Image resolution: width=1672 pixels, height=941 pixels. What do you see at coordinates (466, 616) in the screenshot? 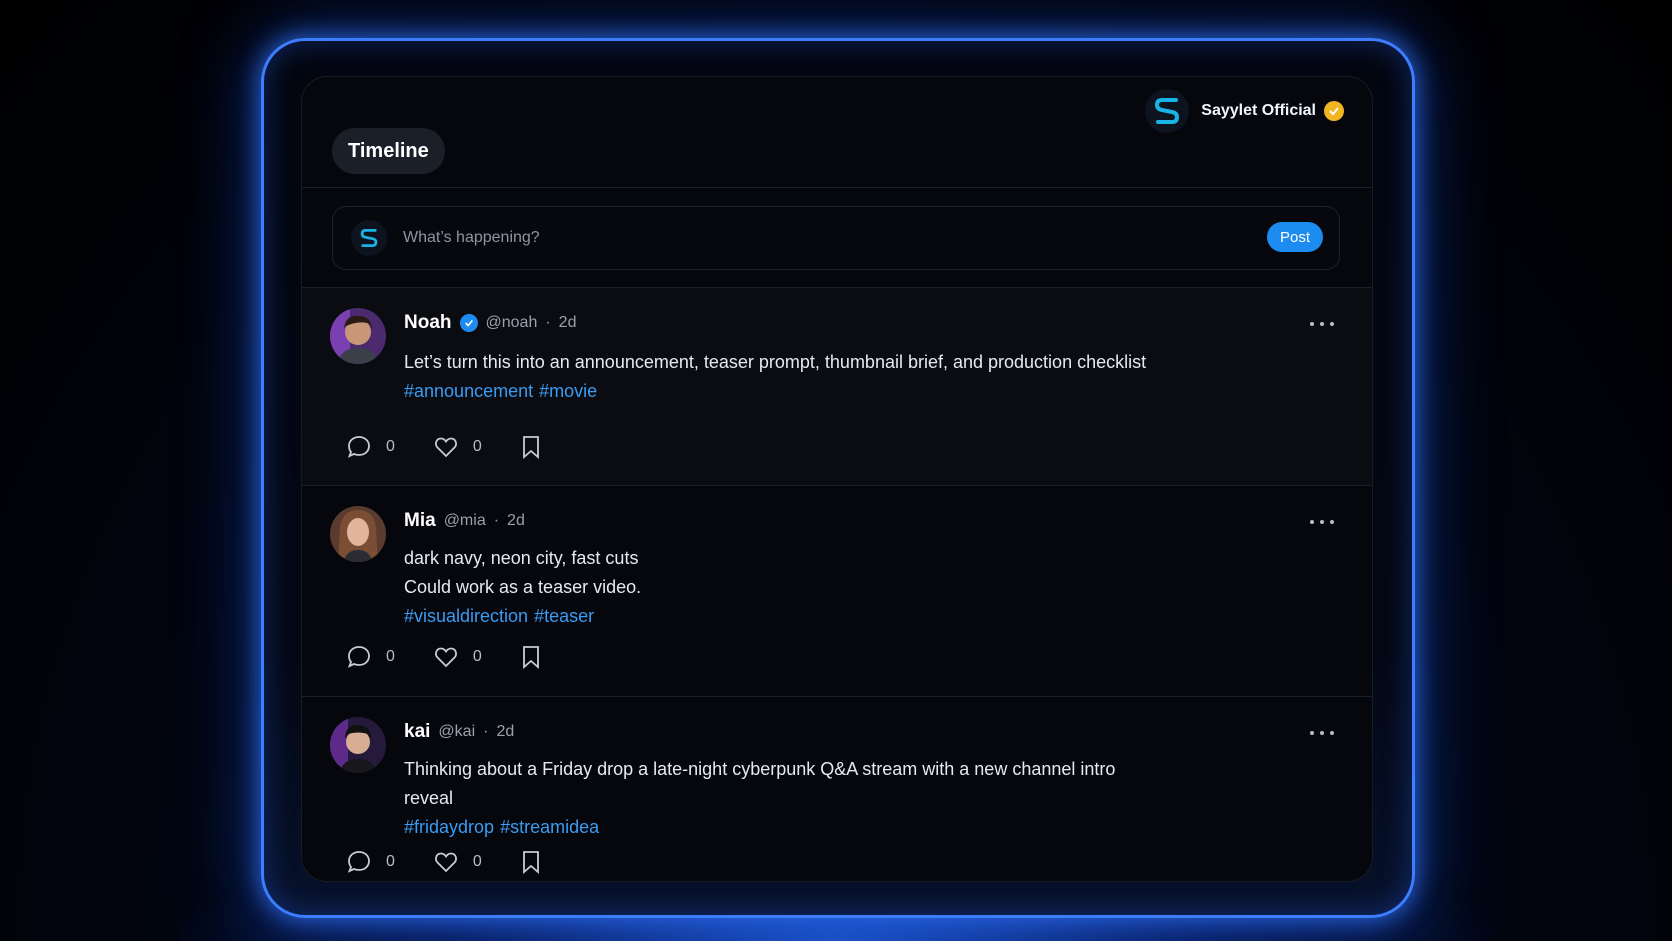
I see `hashtag-link: #visualdirection` at bounding box center [466, 616].